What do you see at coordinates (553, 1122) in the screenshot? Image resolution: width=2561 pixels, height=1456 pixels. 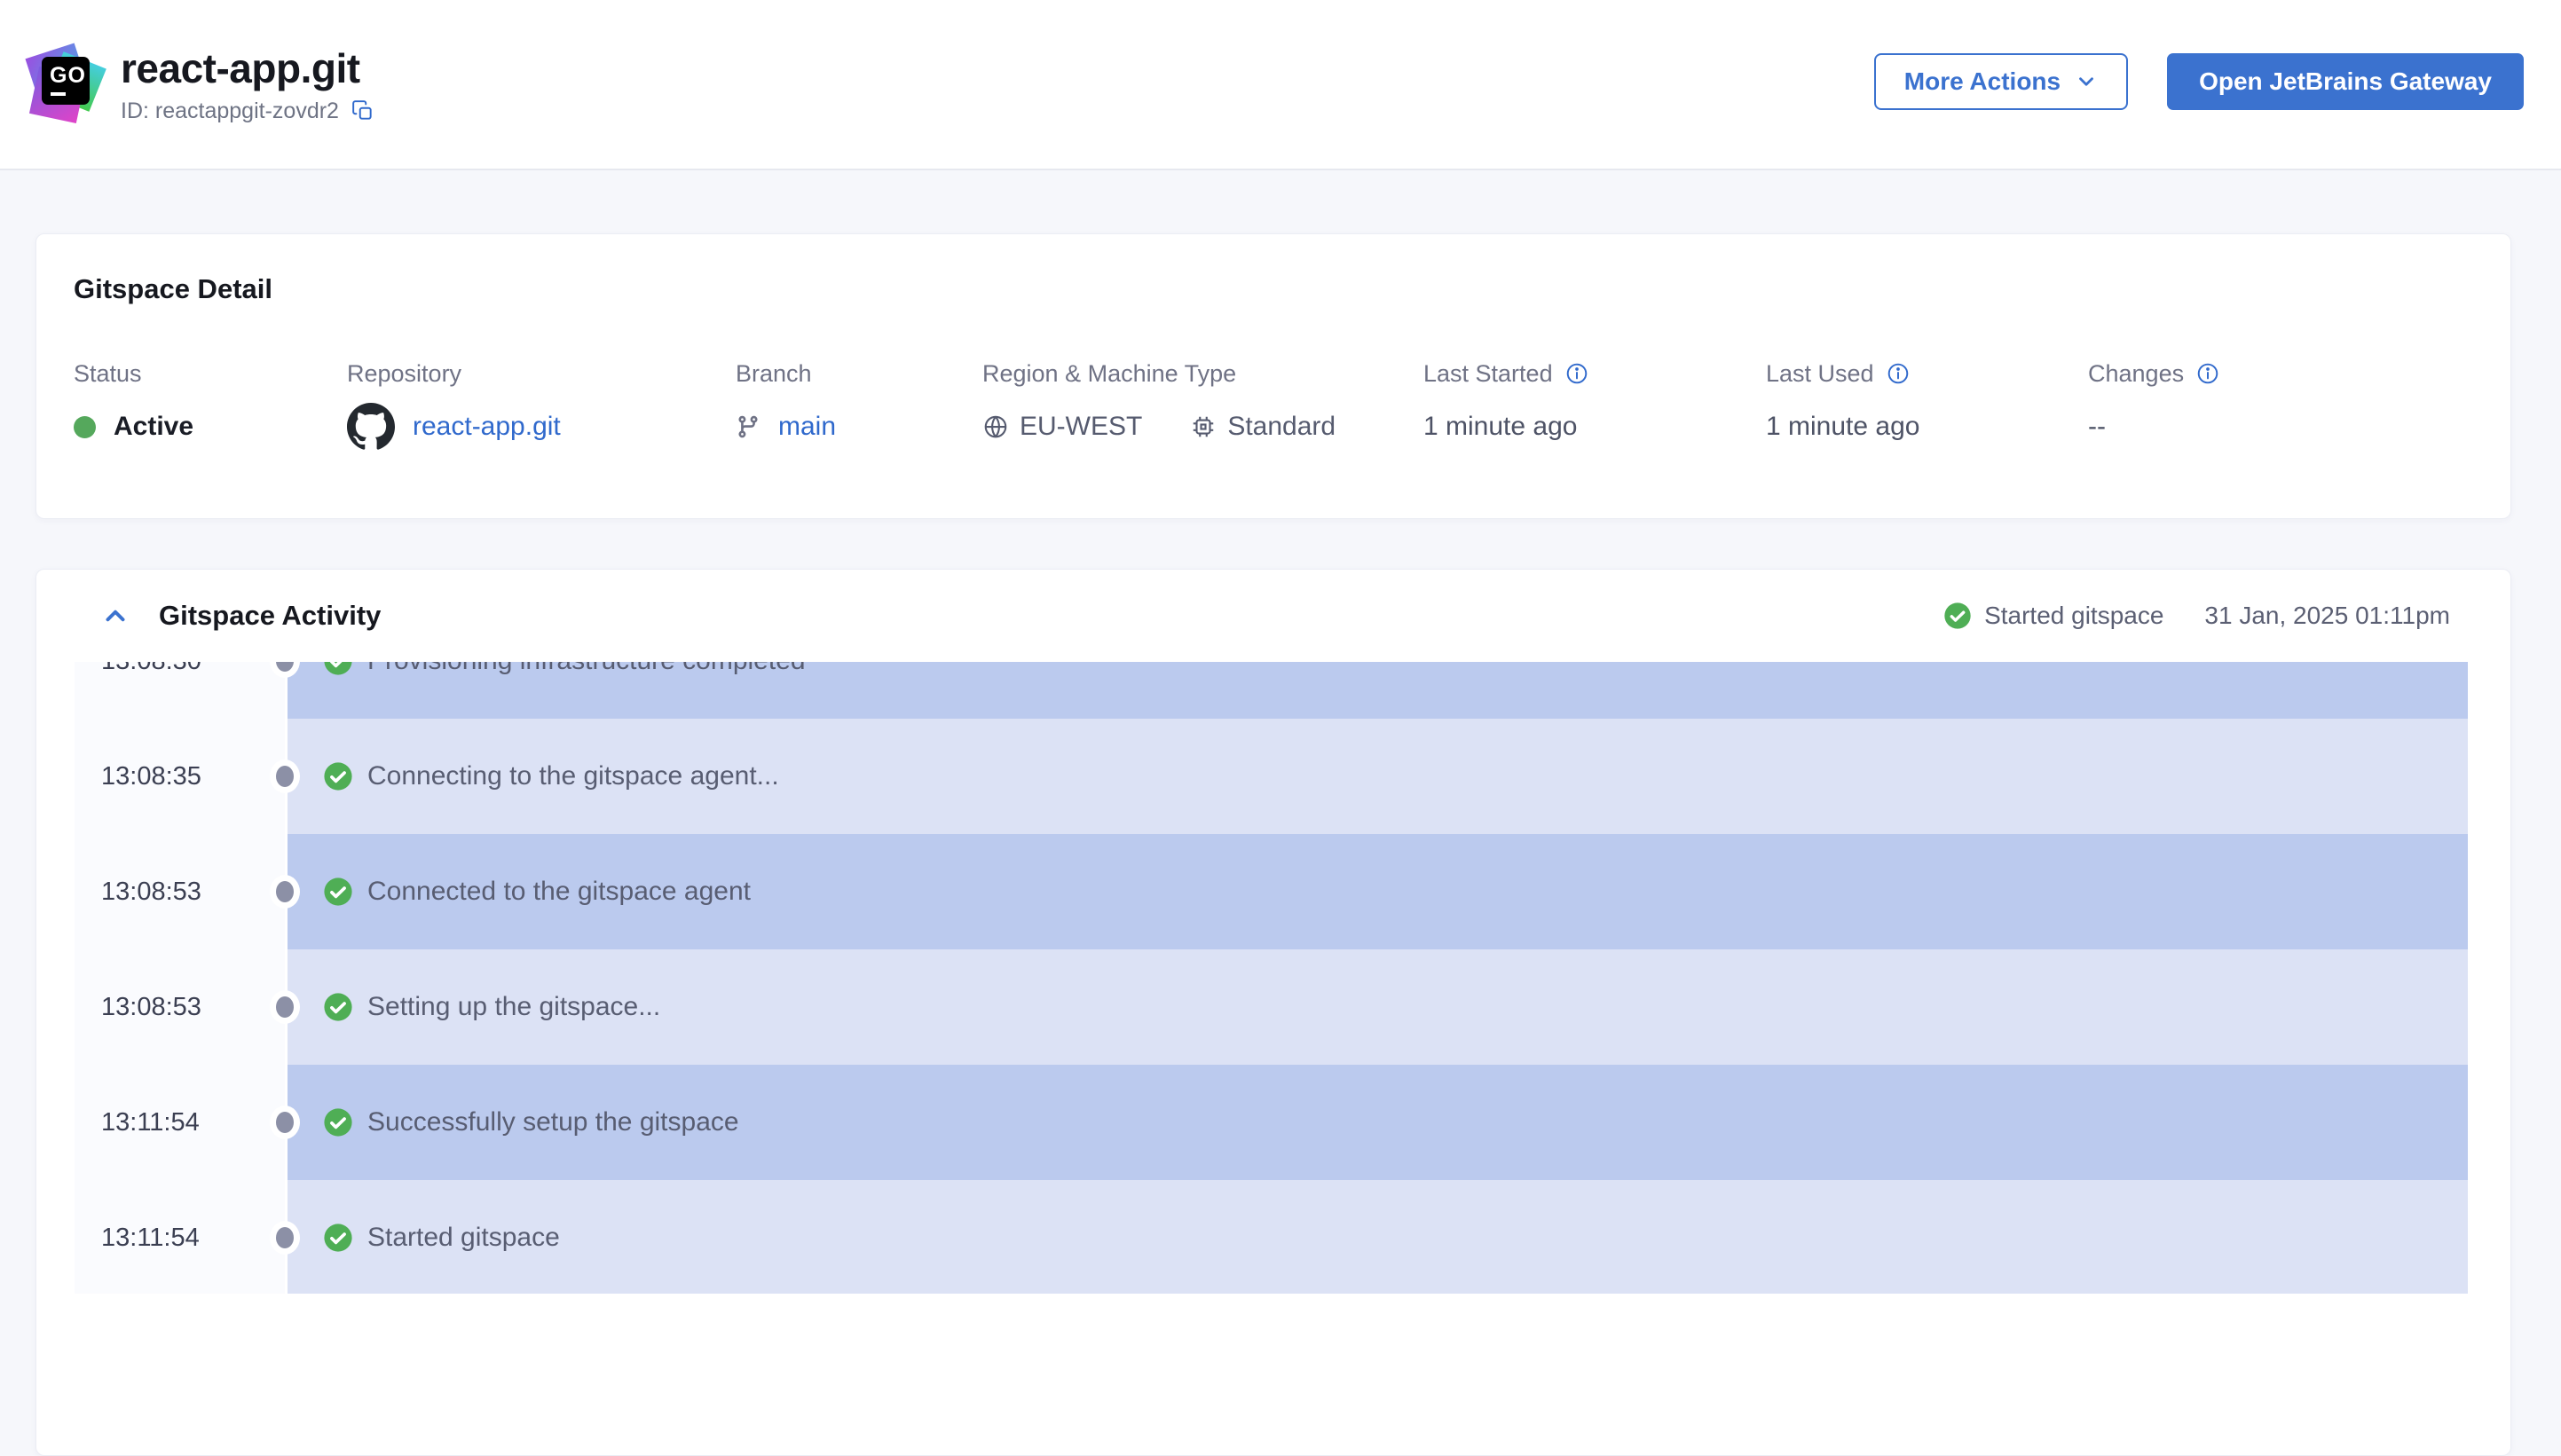 I see `log-message: Successfully setup the gitspace` at bounding box center [553, 1122].